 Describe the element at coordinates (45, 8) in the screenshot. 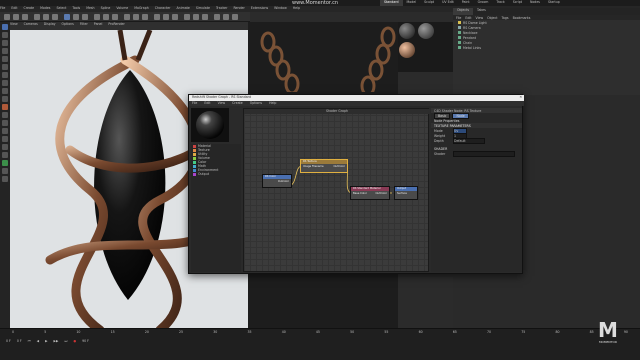

I see `menu-item: Modes` at that location.